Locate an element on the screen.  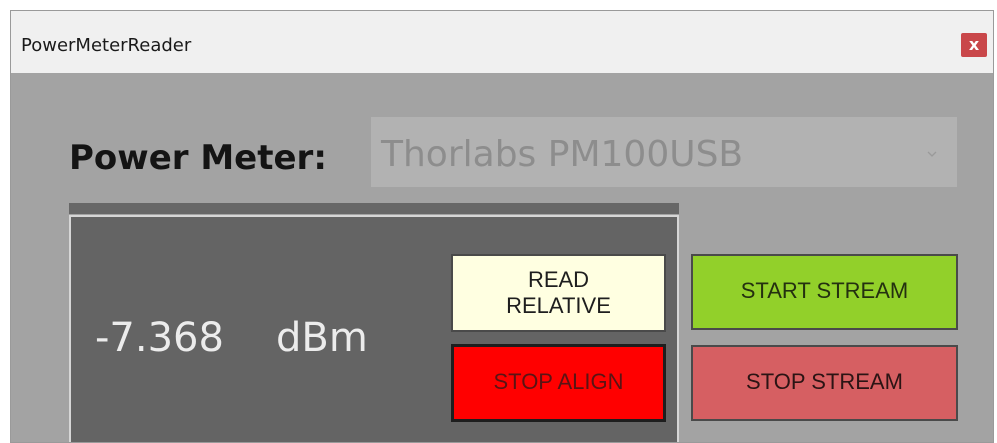
stop-stream-button: STOP STREAM is located at coordinates (824, 383).